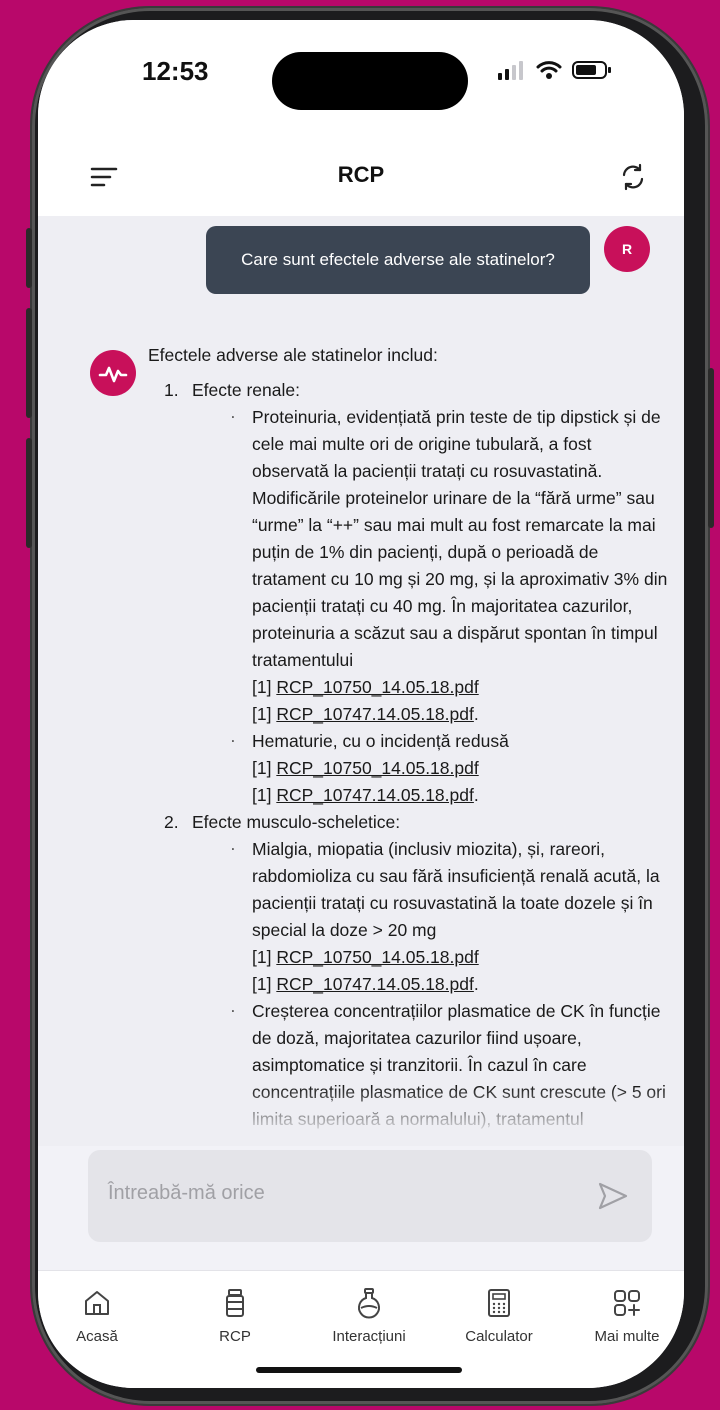  I want to click on signal-icon, so click(510, 70).